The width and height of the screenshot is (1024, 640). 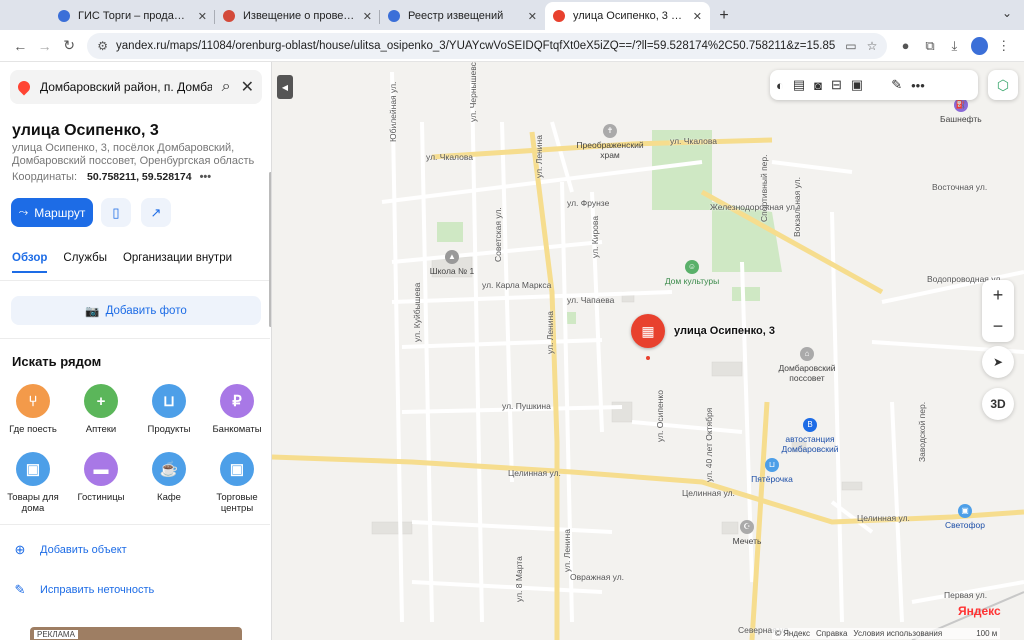 I want to click on bookmark-star-icon: ☆, so click(x=872, y=46).